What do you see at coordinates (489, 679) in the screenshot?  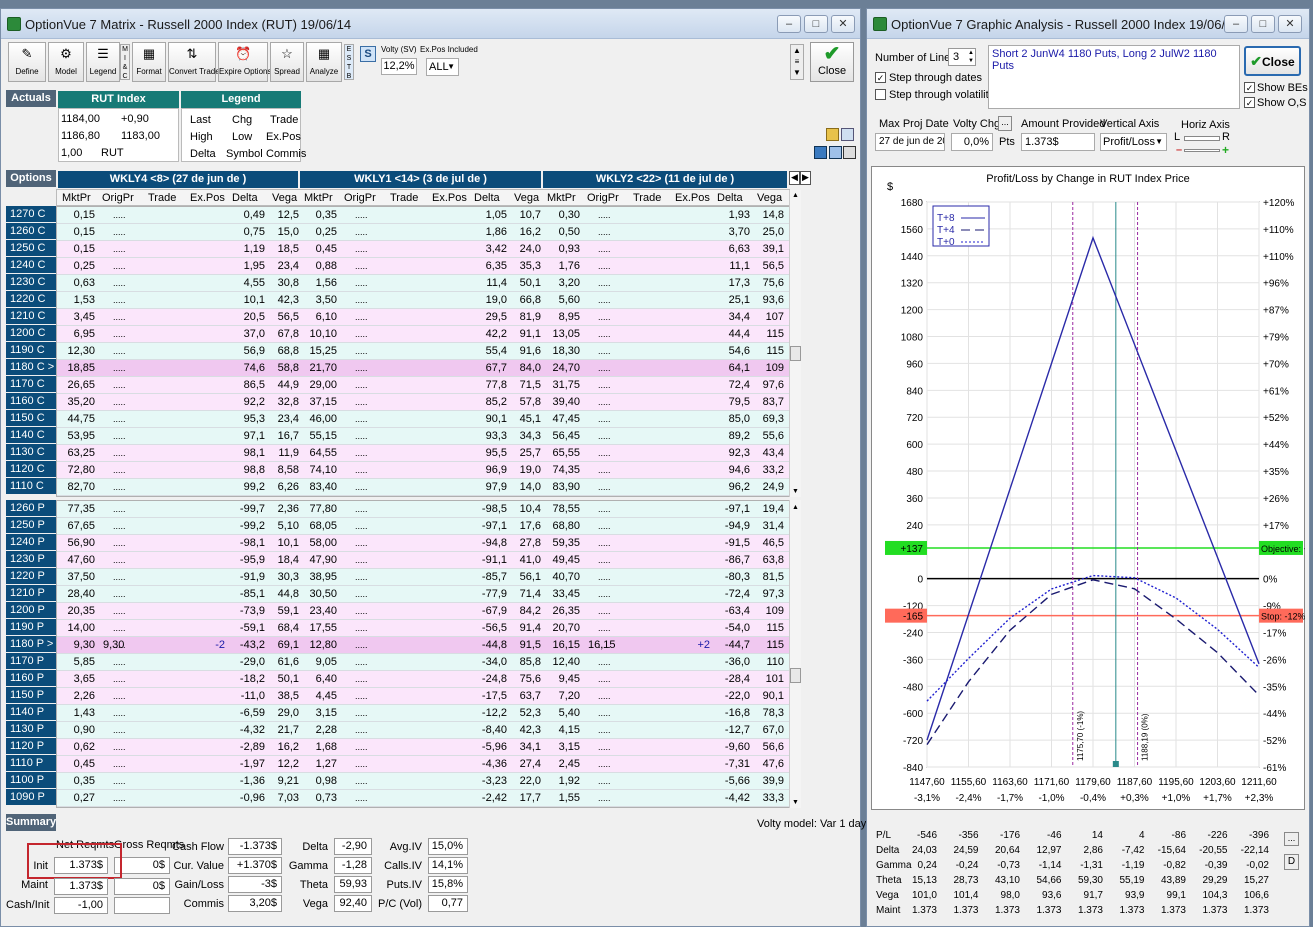 I see `cell-delta: -24,8` at bounding box center [489, 679].